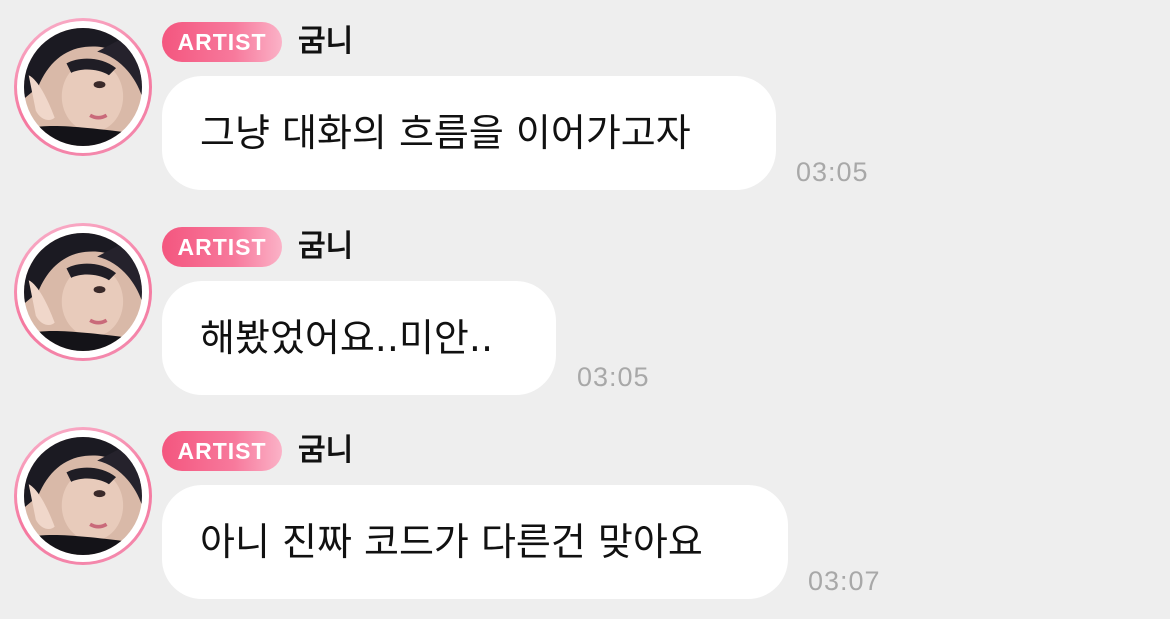 The height and width of the screenshot is (619, 1170). Describe the element at coordinates (844, 581) in the screenshot. I see `message-timestamp: 03:07` at that location.